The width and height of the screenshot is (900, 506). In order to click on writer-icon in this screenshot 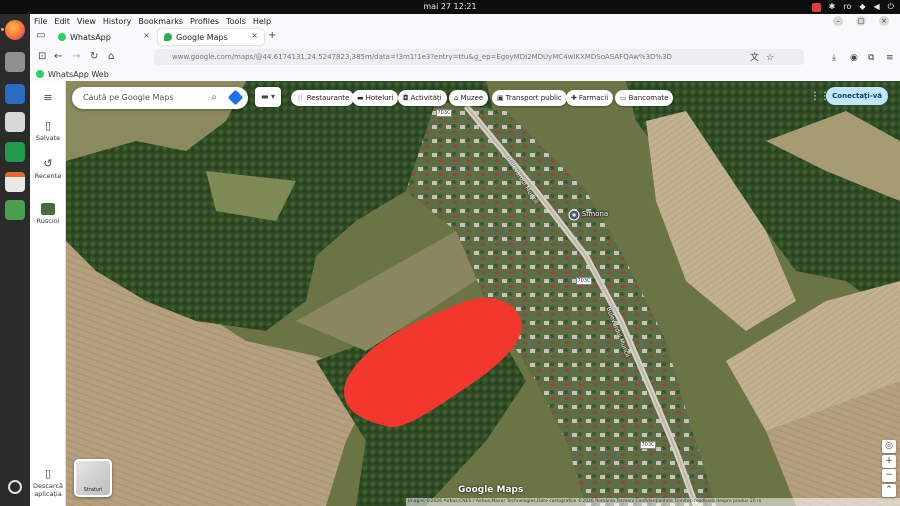, I will do `click(15, 94)`.